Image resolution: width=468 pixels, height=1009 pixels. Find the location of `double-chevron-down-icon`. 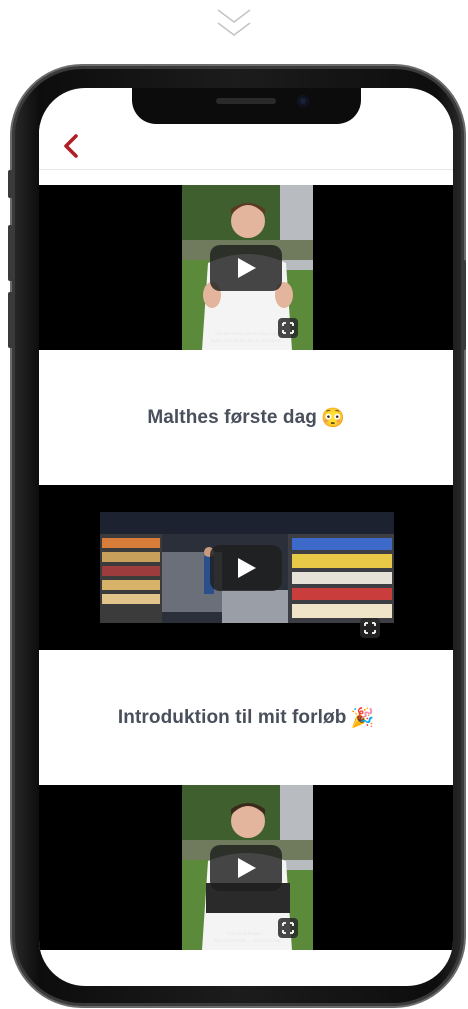

double-chevron-down-icon is located at coordinates (234, 25).